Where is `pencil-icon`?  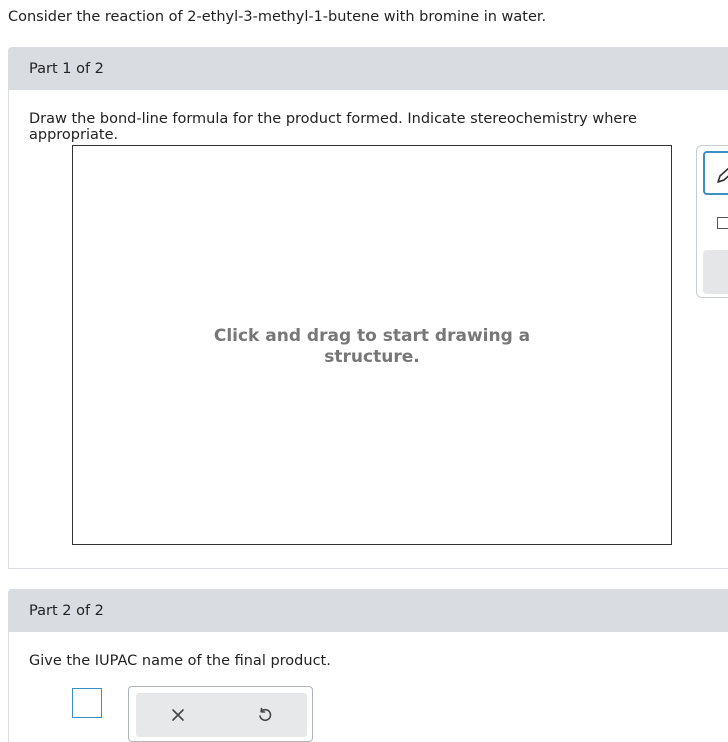 pencil-icon is located at coordinates (722, 175).